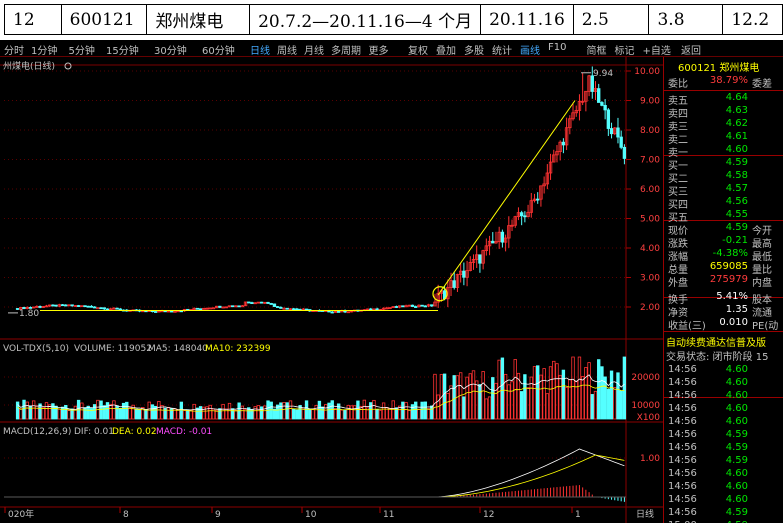 This screenshot has width=783, height=523. Describe the element at coordinates (762, 84) in the screenshot. I see `sub-label: 委差` at that location.